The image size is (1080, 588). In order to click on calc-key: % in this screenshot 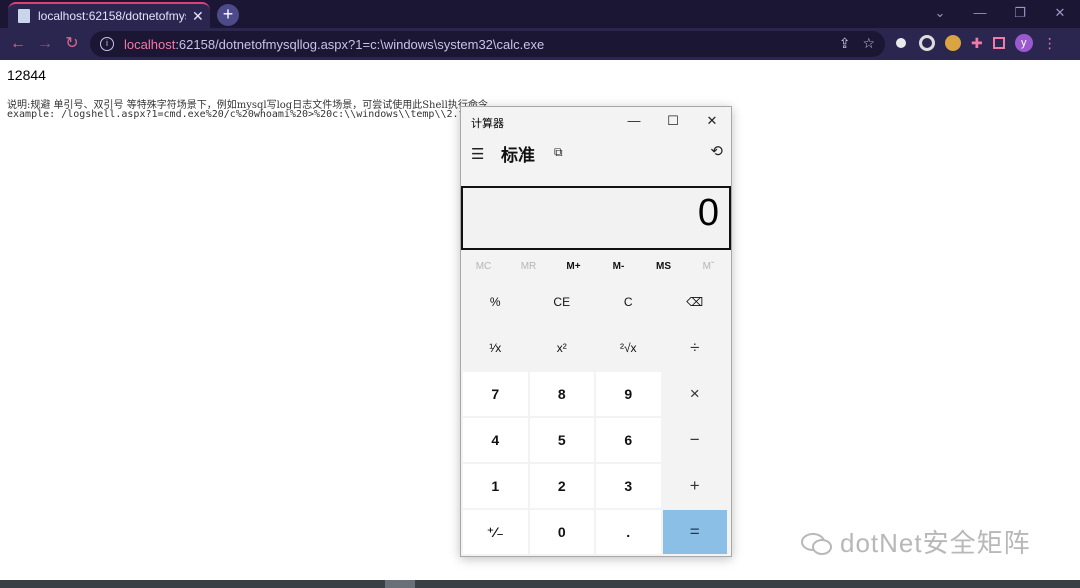, I will do `click(495, 302)`.